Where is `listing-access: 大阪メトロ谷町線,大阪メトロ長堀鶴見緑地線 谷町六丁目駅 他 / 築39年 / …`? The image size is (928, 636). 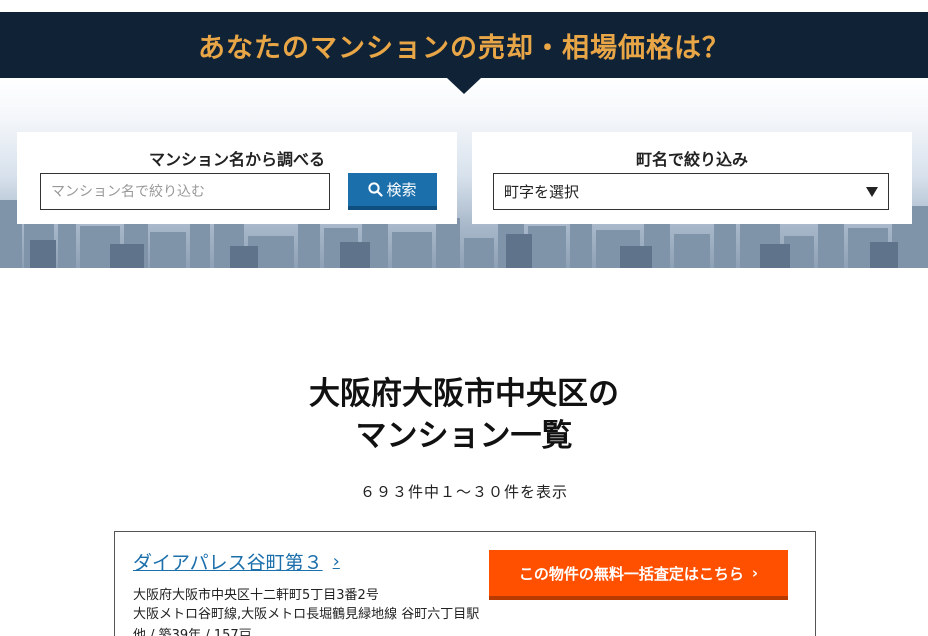 listing-access: 大阪メトロ谷町線,大阪メトロ長堀鶴見緑地線 谷町六丁目駅 他 / 築39年 / … is located at coordinates (306, 621).